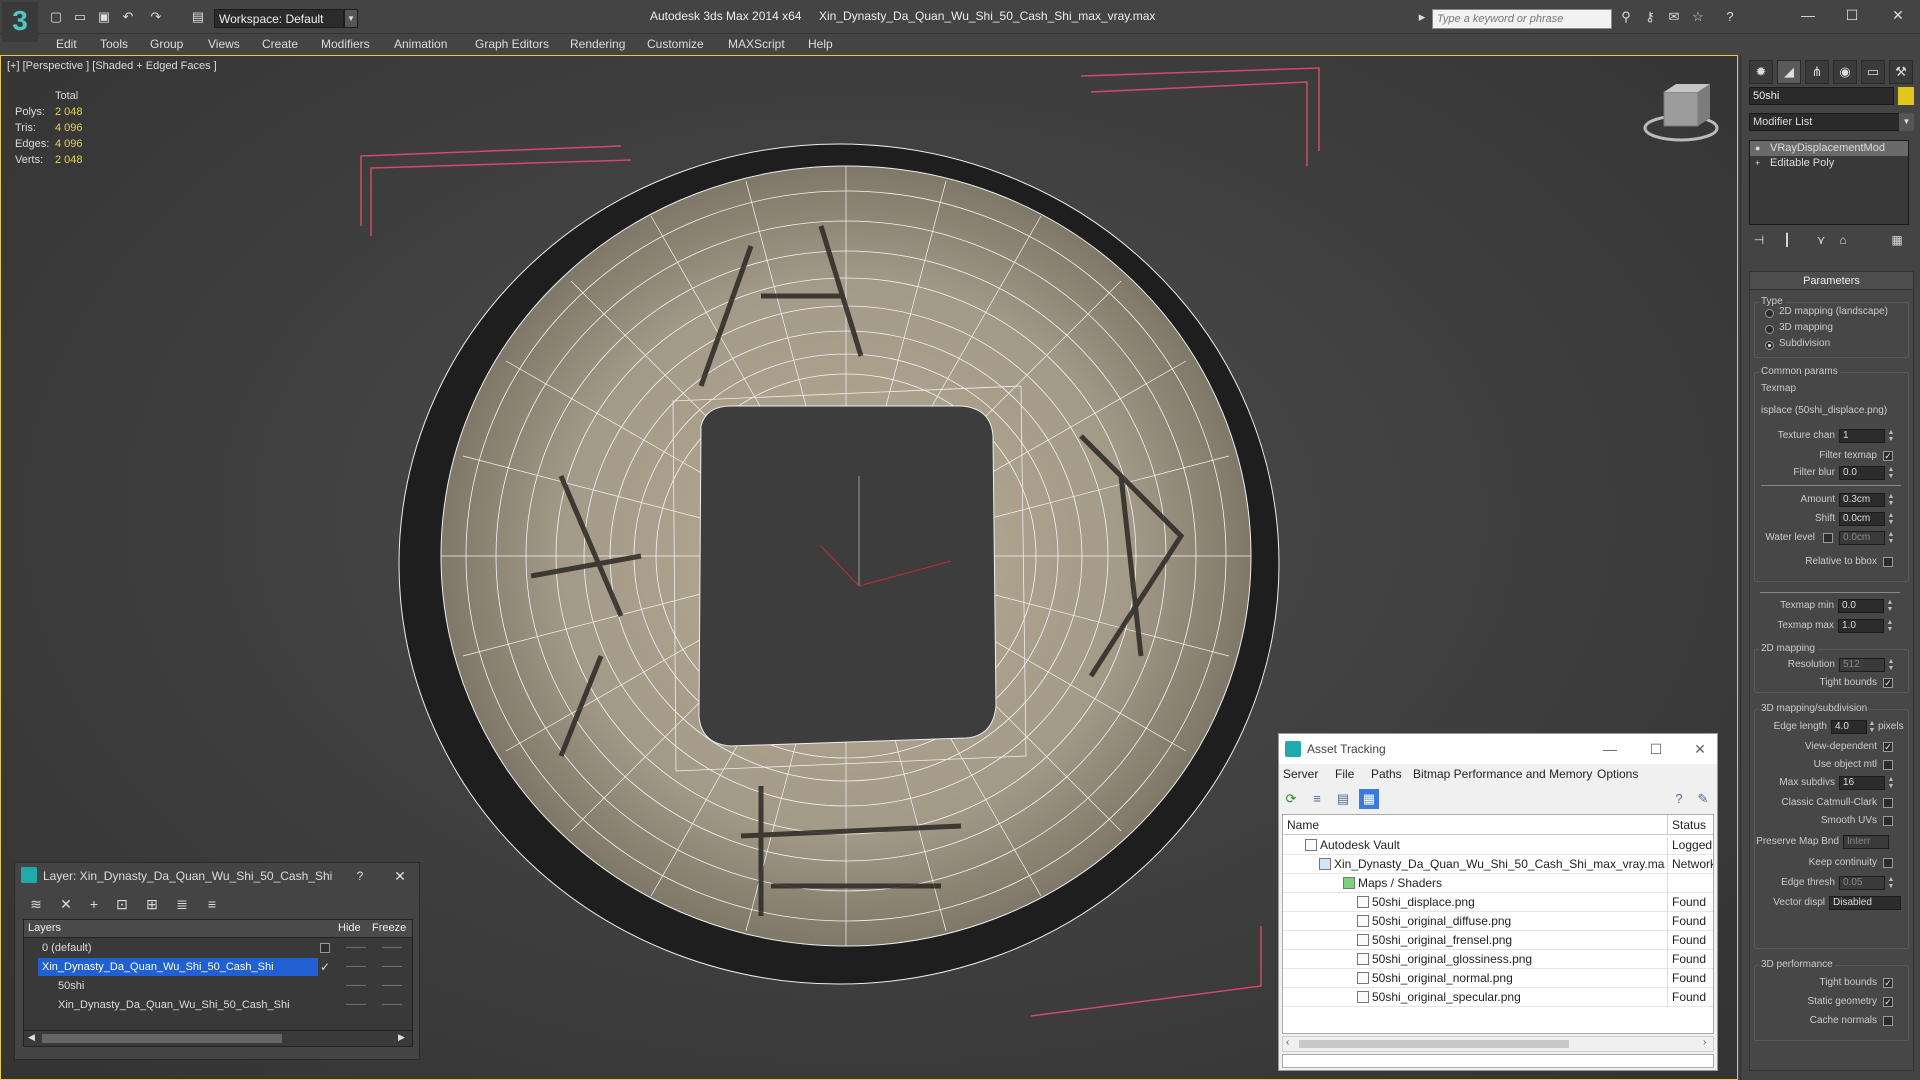  Describe the element at coordinates (1888, 1021) in the screenshot. I see `cache-normals-checkbox` at that location.